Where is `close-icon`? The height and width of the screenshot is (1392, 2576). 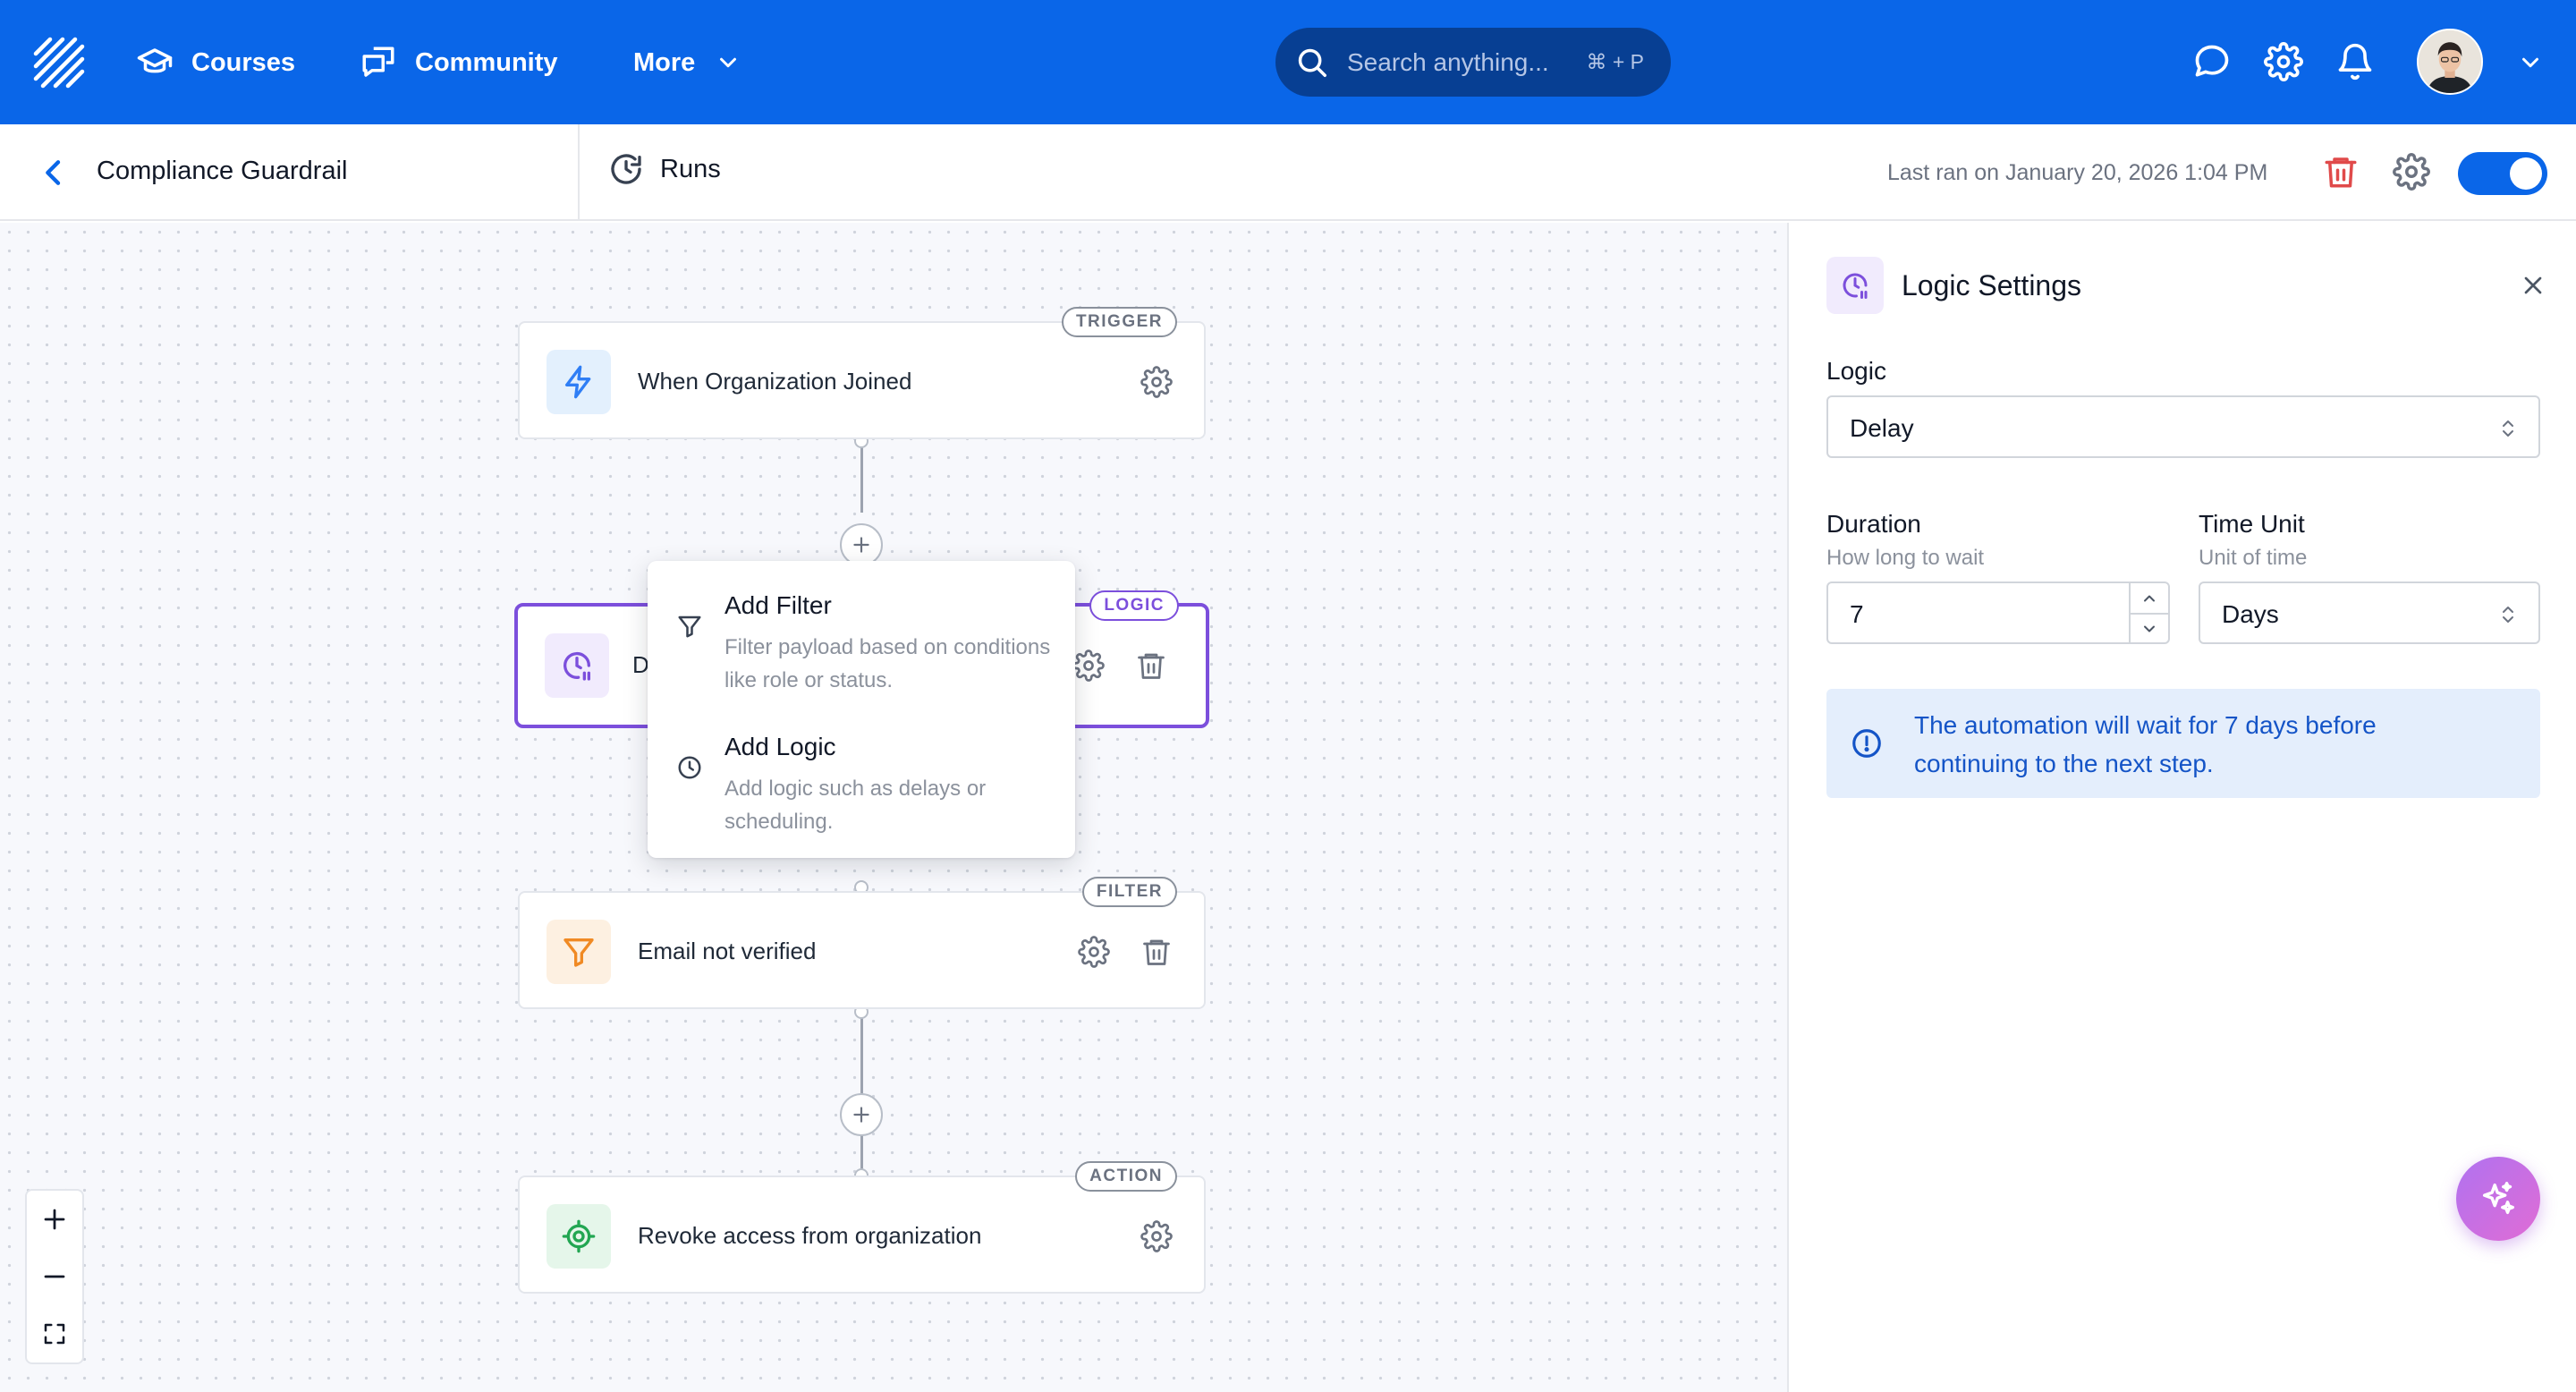
close-icon is located at coordinates (2533, 285).